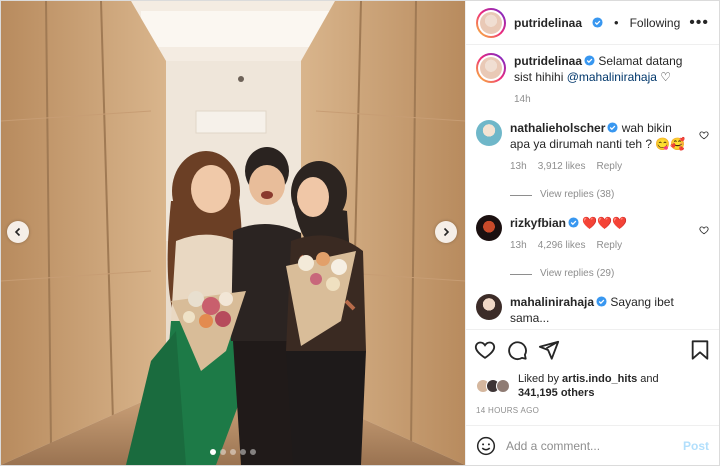  I want to click on comment-likes-link: 4,296 likes, so click(562, 246).